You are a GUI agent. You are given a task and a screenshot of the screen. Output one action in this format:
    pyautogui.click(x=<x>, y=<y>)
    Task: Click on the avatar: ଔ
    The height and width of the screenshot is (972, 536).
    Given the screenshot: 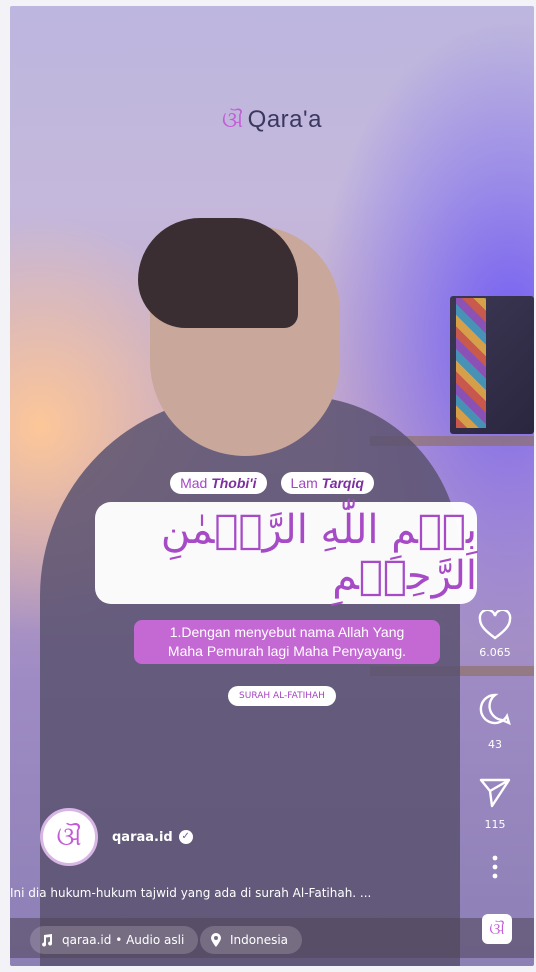 What is the action you would take?
    pyautogui.click(x=69, y=837)
    